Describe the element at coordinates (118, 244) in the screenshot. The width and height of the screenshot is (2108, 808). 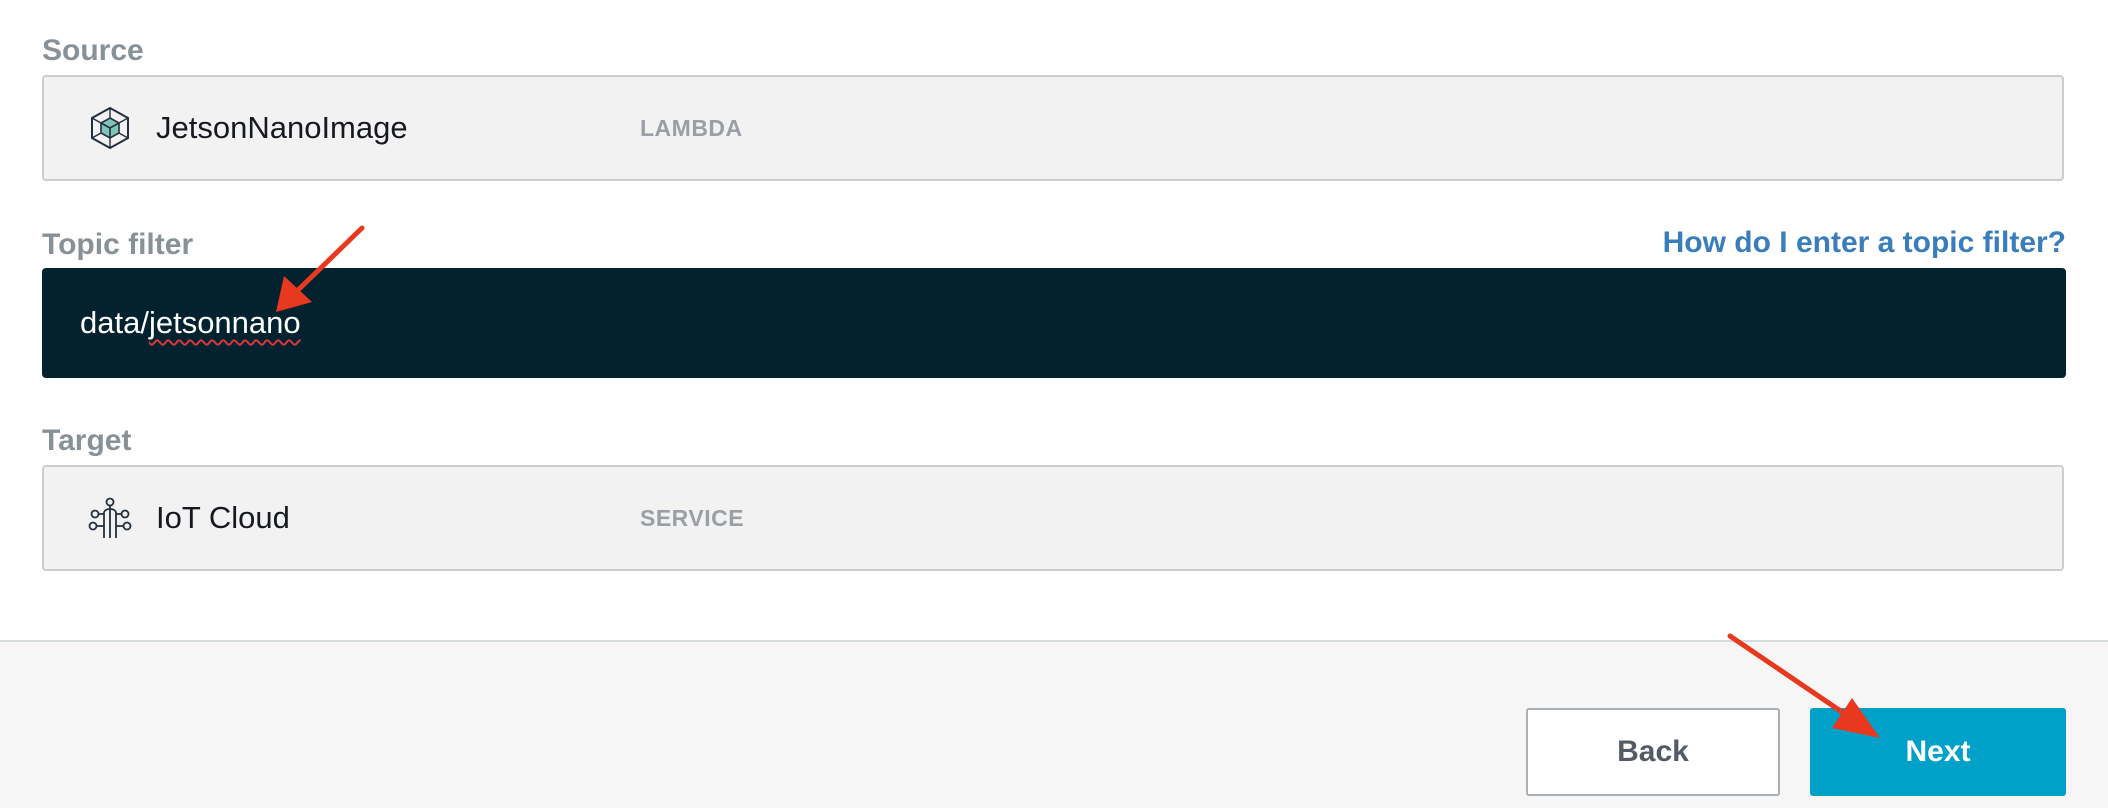
I see `topic-filter-label: Topic filter` at that location.